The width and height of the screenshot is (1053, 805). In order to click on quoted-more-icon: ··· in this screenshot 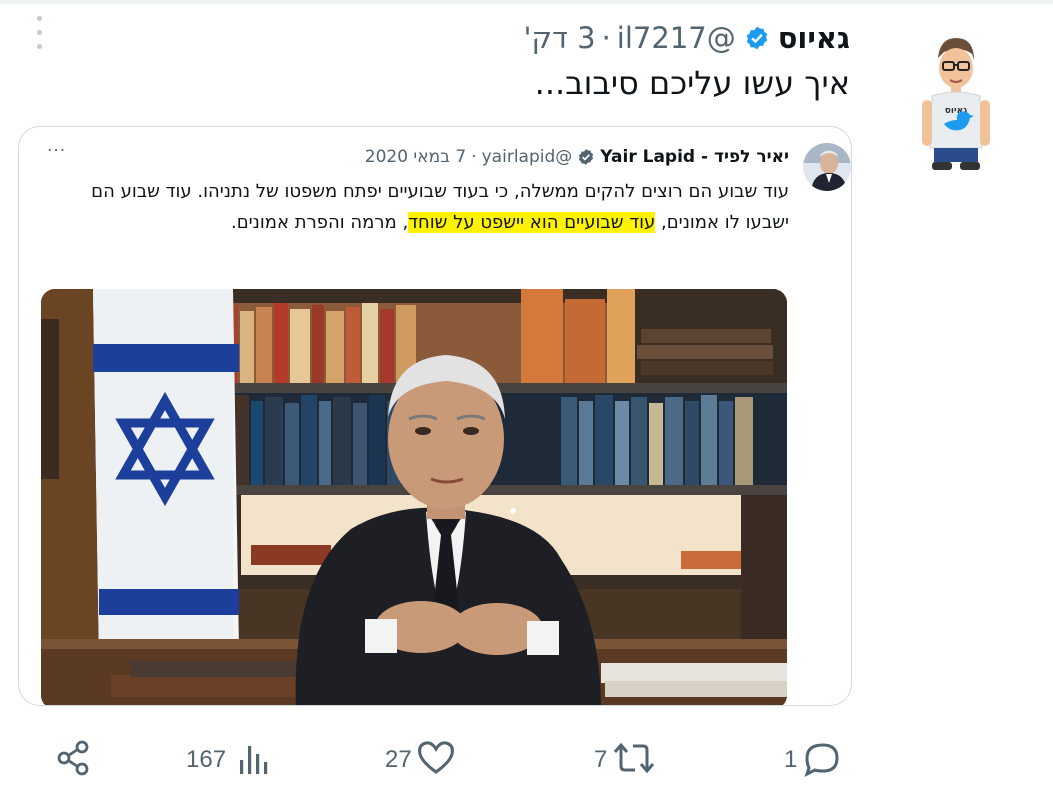, I will do `click(56, 151)`.